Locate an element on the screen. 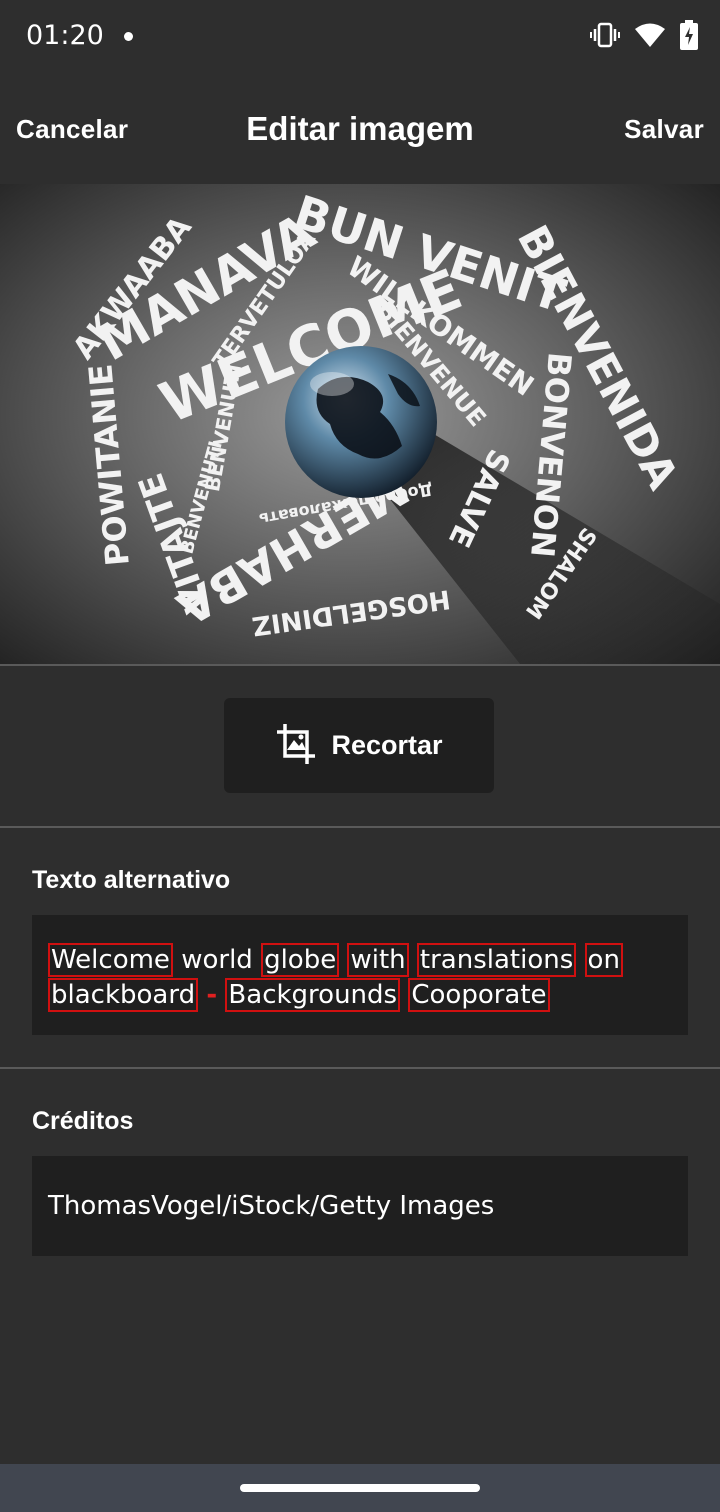  notification-dot-icon is located at coordinates (128, 36).